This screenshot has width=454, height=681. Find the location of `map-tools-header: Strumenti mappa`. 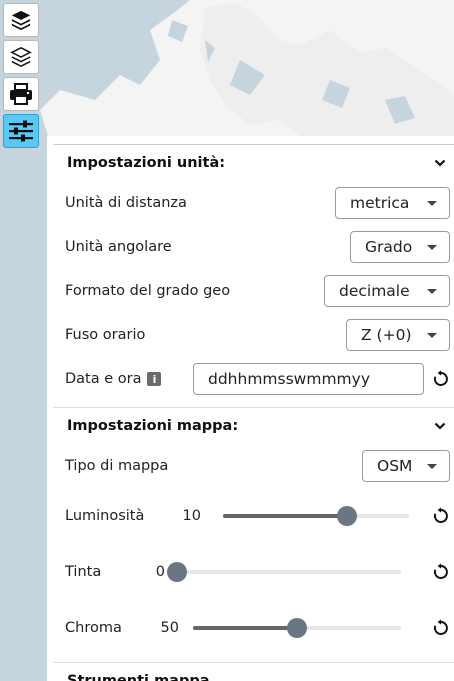

map-tools-header: Strumenti mappa is located at coordinates (253, 671).